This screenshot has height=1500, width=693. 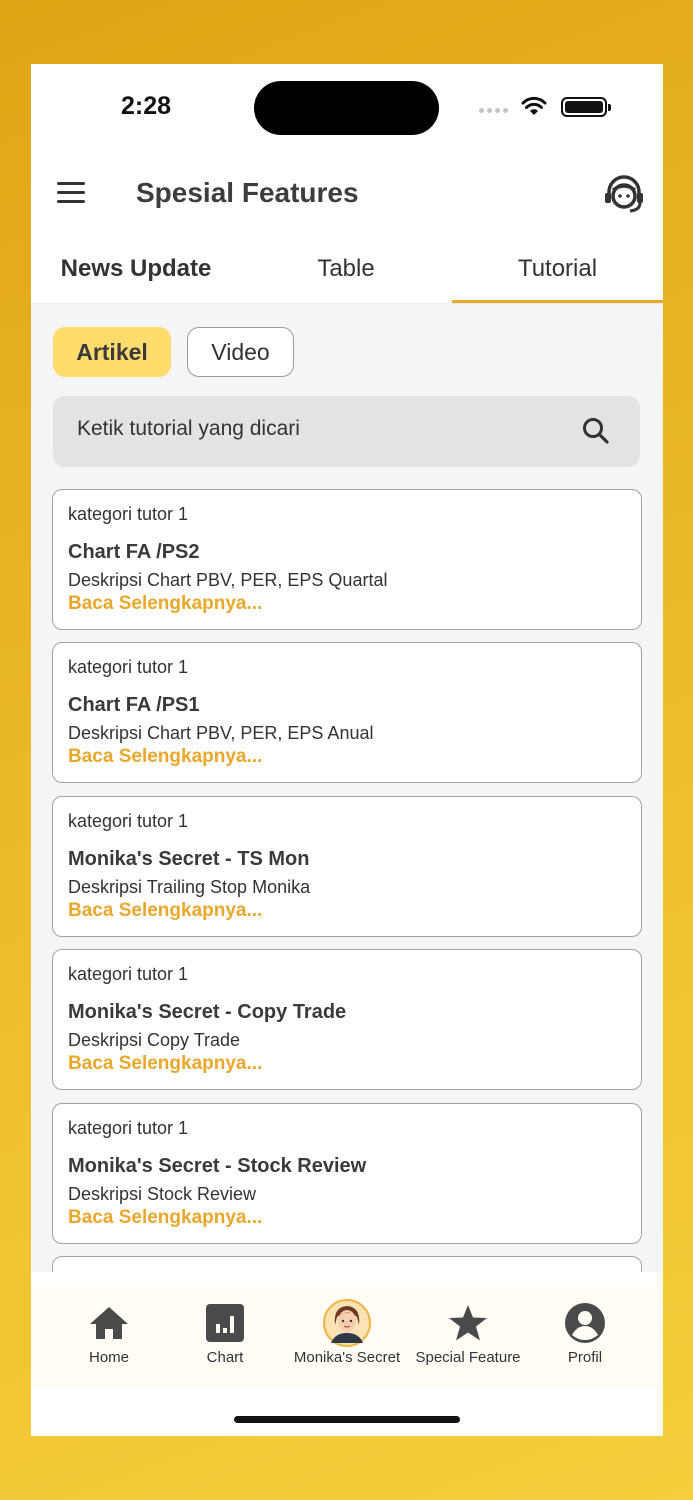 What do you see at coordinates (108, 1357) in the screenshot?
I see `nav-label: Home` at bounding box center [108, 1357].